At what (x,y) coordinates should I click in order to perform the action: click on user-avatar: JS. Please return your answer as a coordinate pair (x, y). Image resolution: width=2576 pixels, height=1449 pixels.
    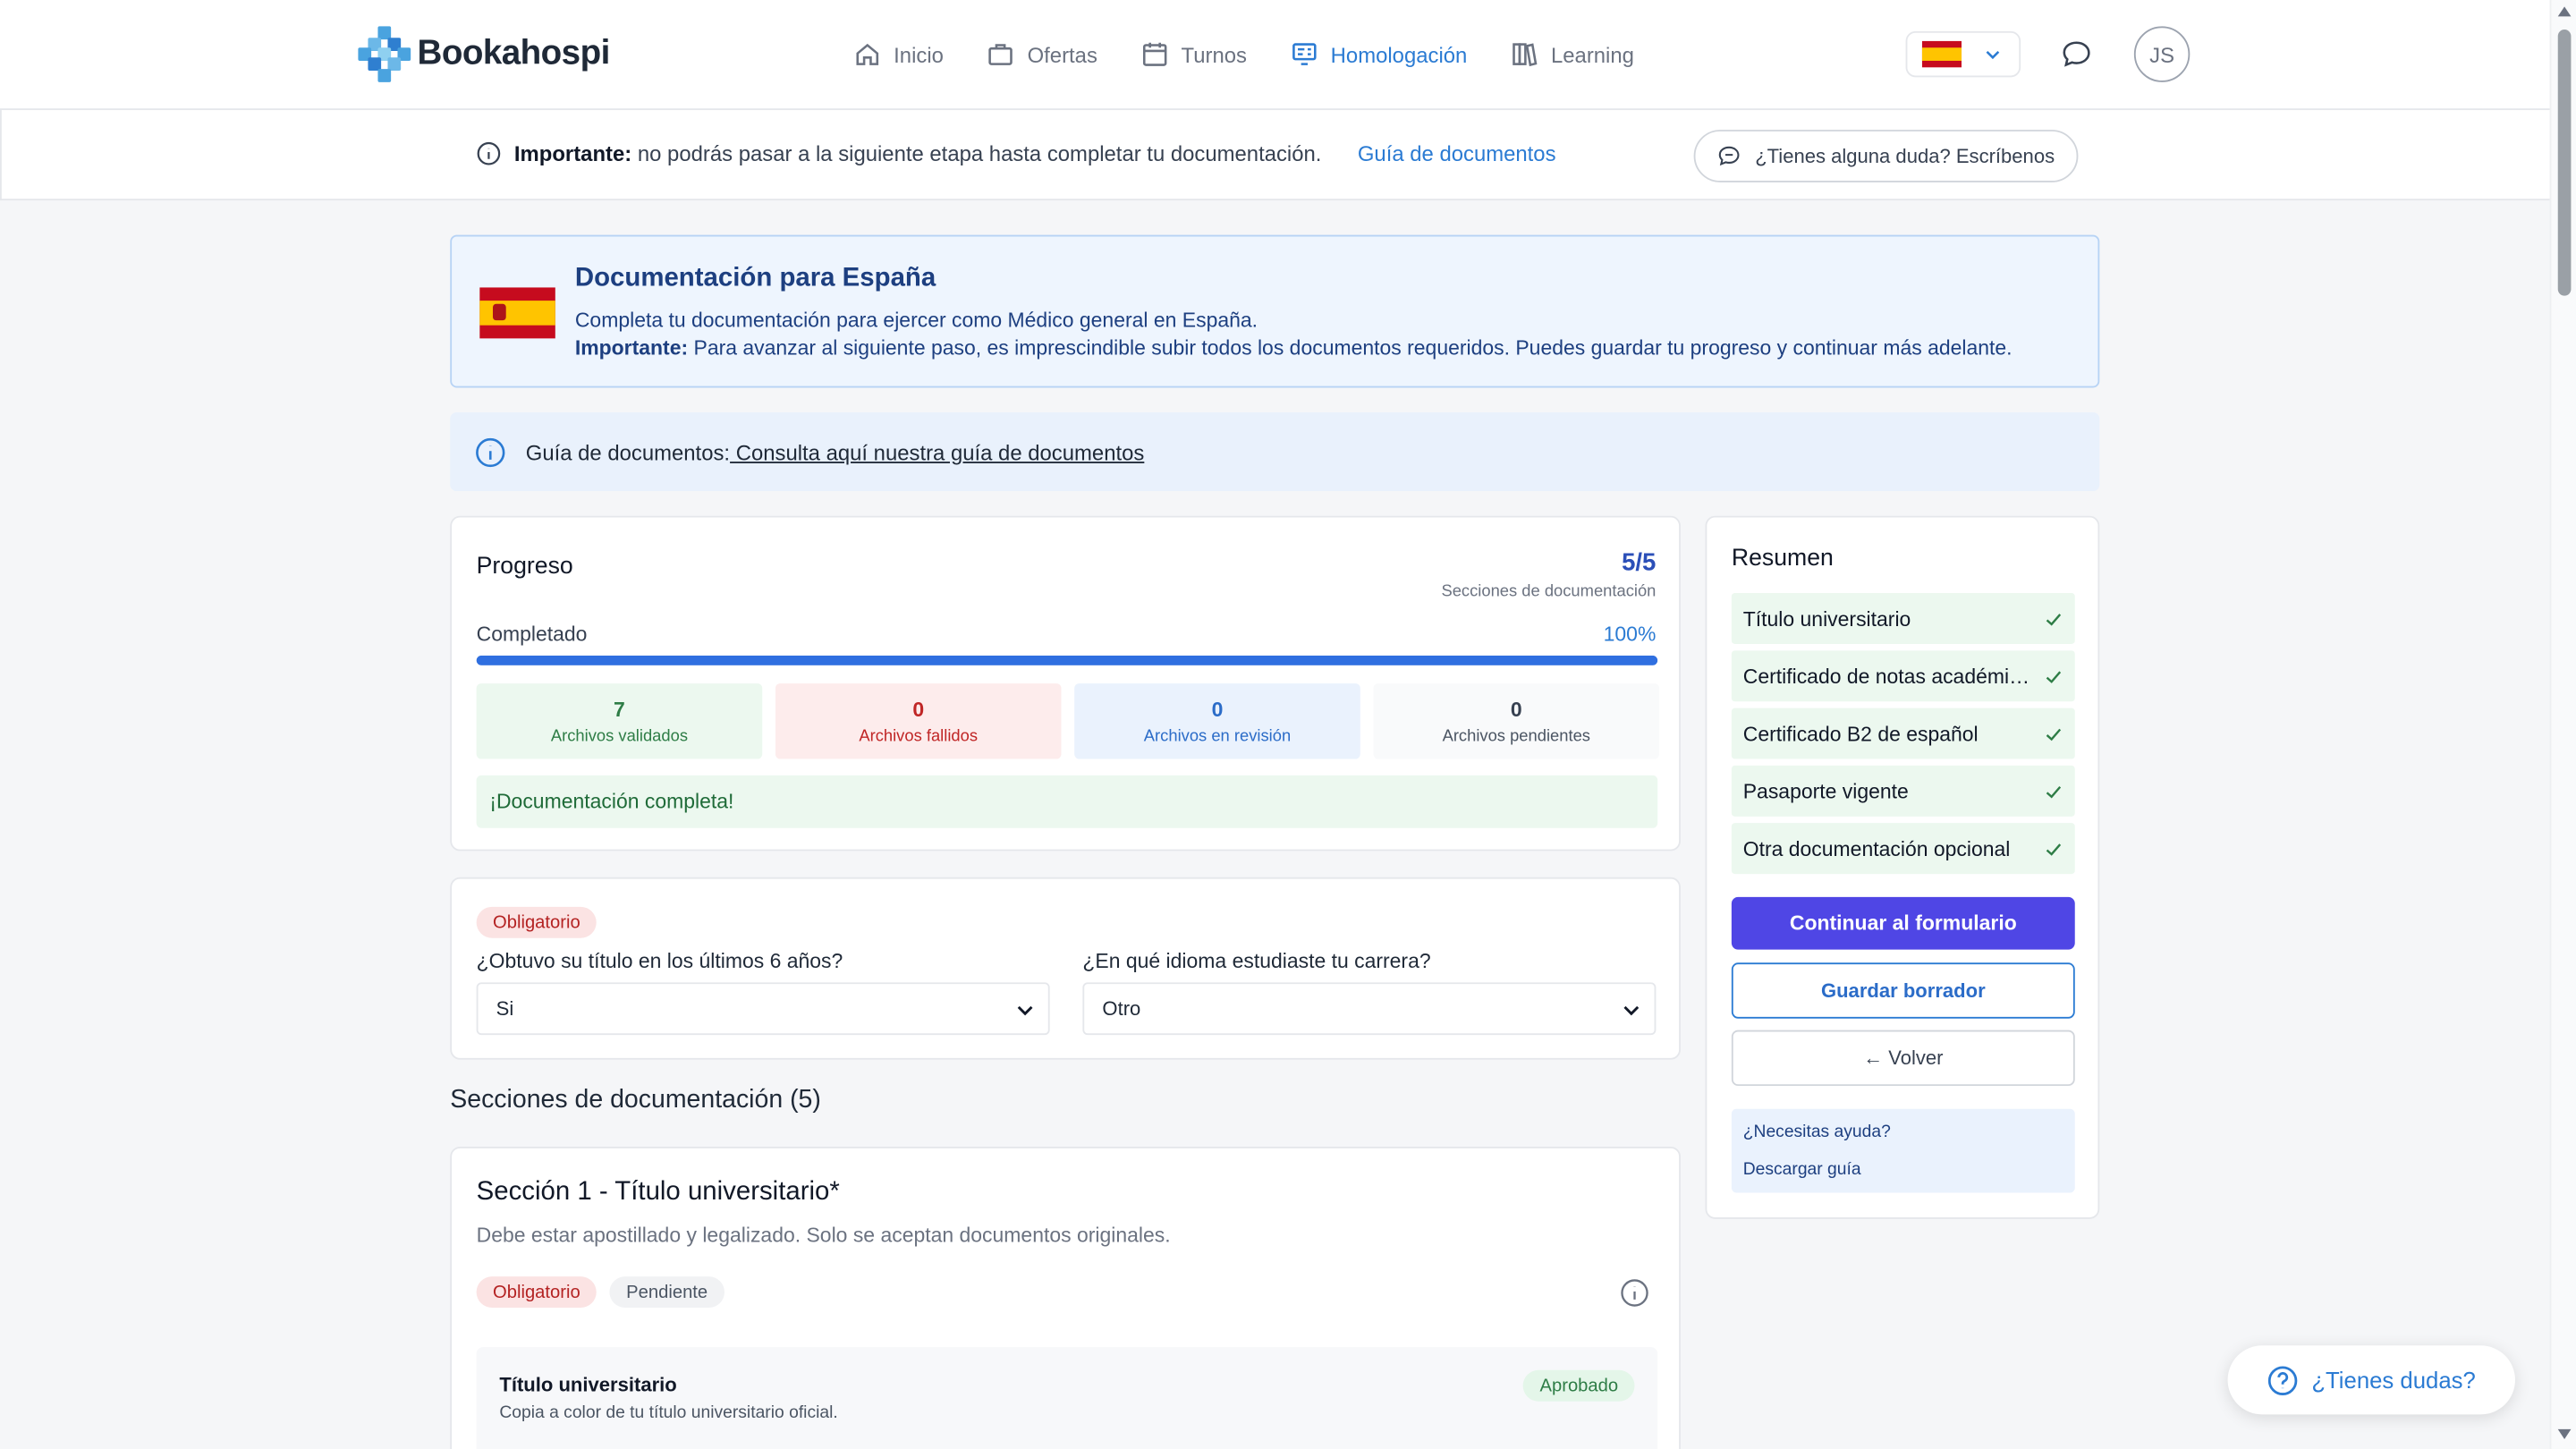
    Looking at the image, I should click on (2161, 54).